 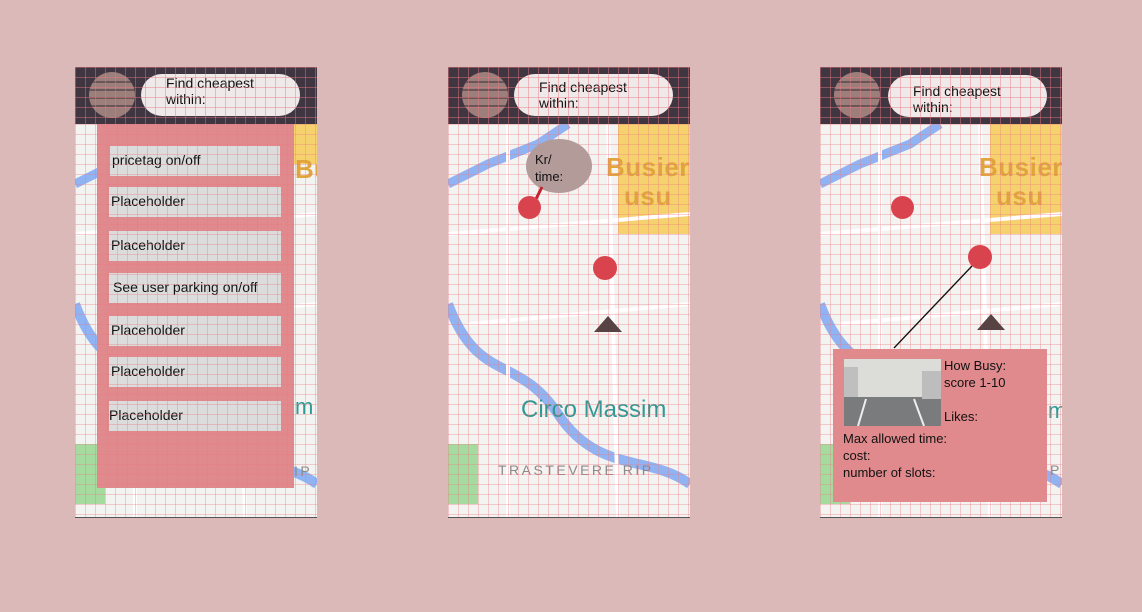 What do you see at coordinates (1056, 470) in the screenshot?
I see `map-label-trastevere: P` at bounding box center [1056, 470].